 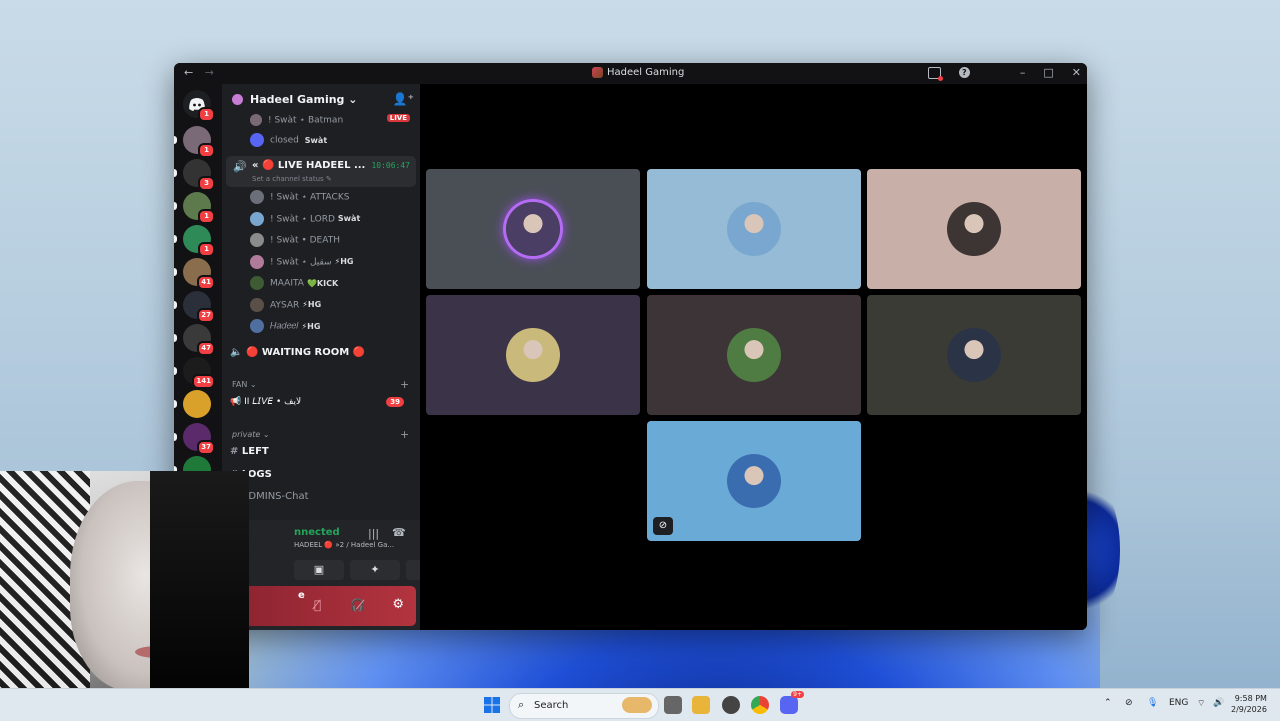 I want to click on direct-messages-button: 1, so click(x=199, y=106).